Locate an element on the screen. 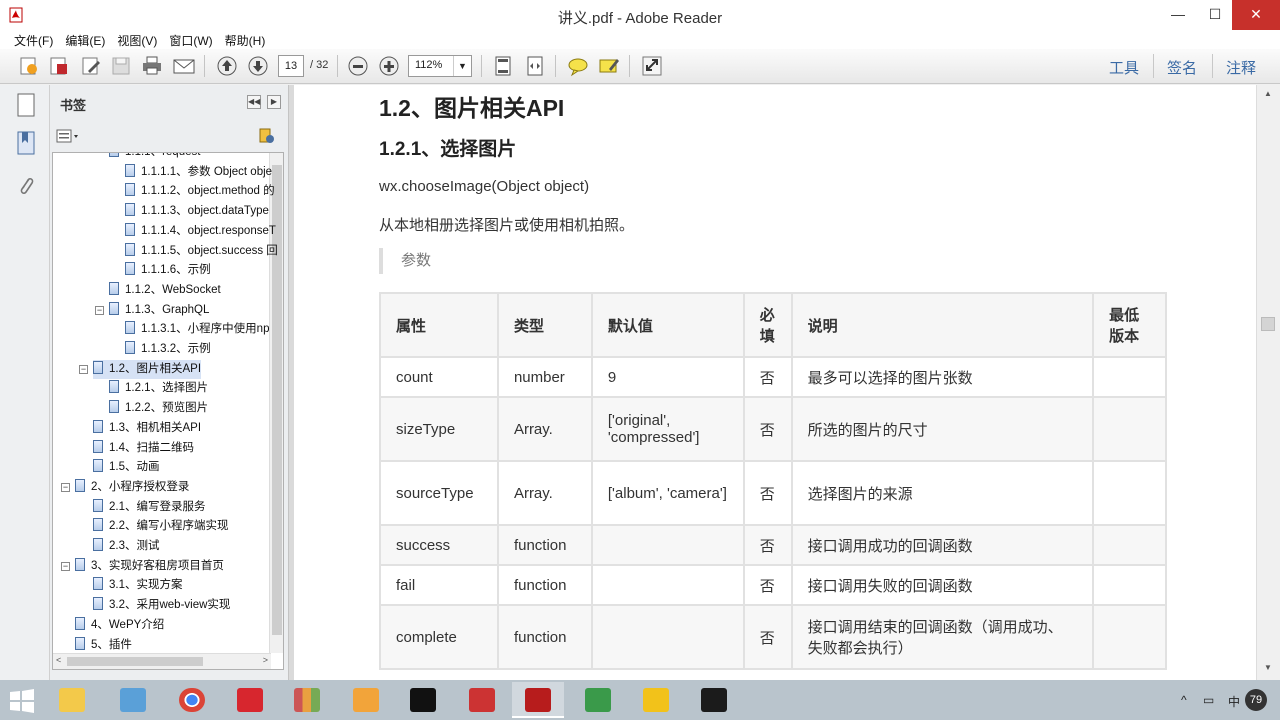 Image resolution: width=1280 pixels, height=720 pixels. taskbar-paint is located at coordinates (133, 700).